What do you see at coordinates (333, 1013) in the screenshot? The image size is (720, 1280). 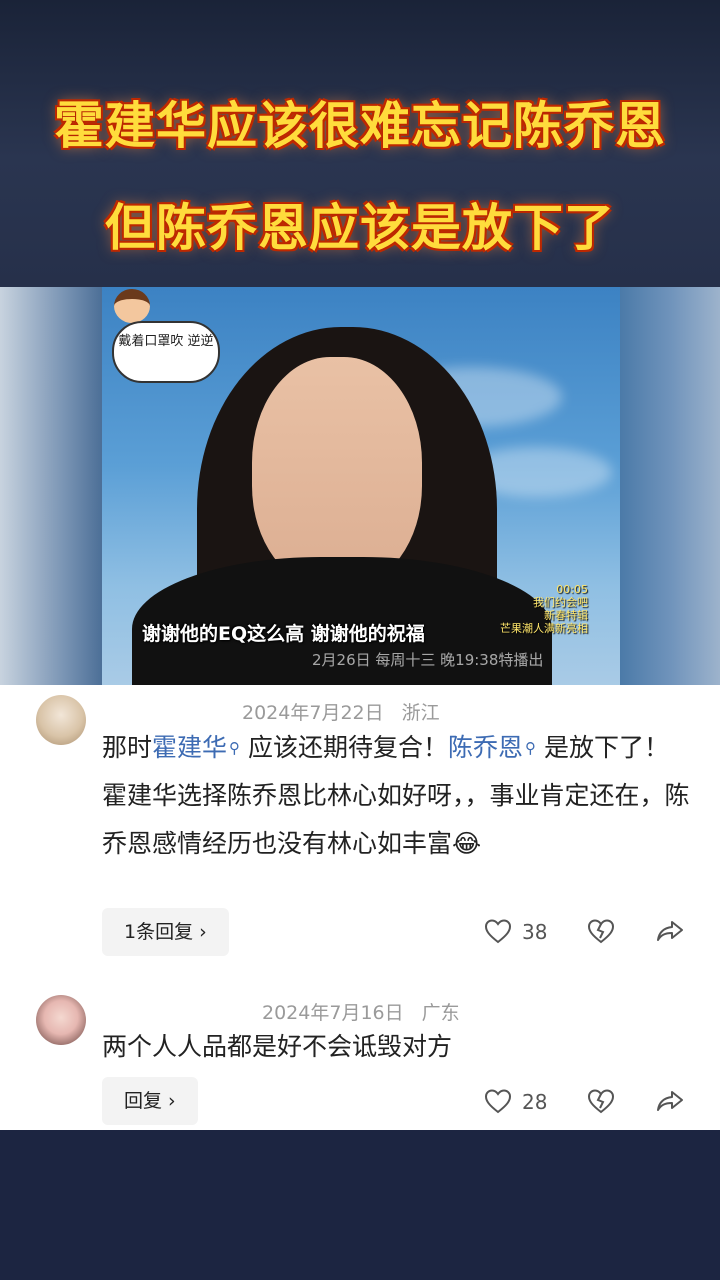 I see `comment-date: 2024年7月16日` at bounding box center [333, 1013].